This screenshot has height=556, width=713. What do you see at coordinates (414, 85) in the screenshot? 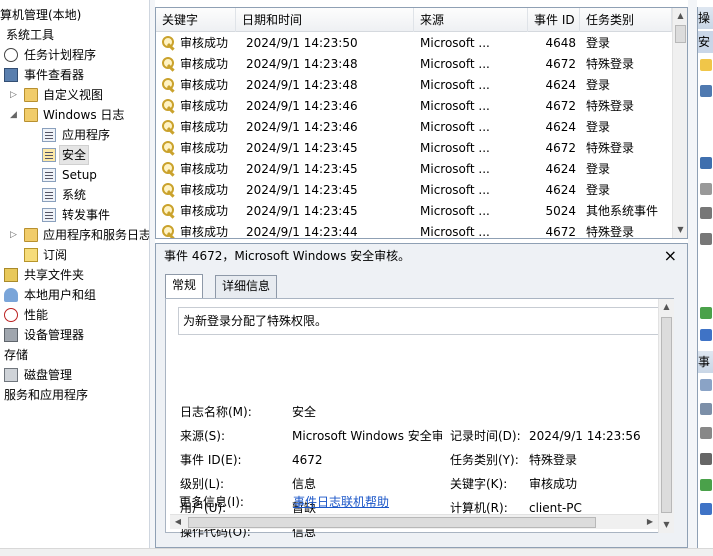
I see `table-row: 审核成功 2024/9/1 14:23:48 Microsoft ... 4624 登录` at bounding box center [414, 85].